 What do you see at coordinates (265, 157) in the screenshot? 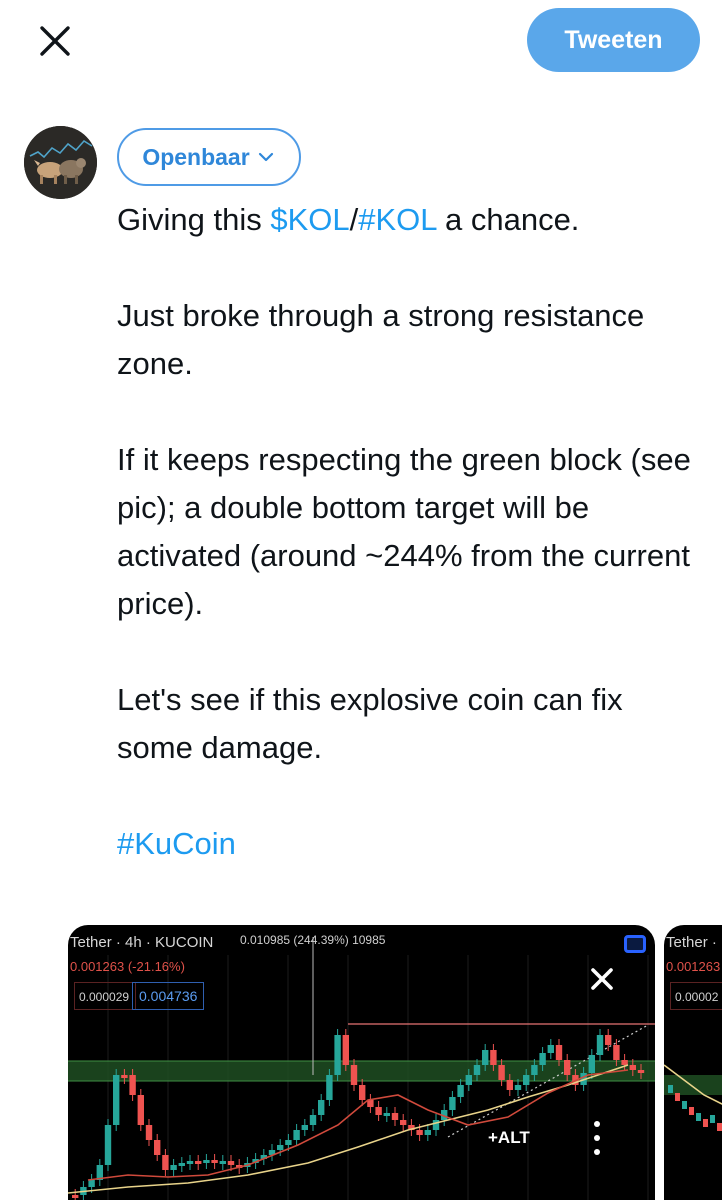
I see `chevron-down-icon` at bounding box center [265, 157].